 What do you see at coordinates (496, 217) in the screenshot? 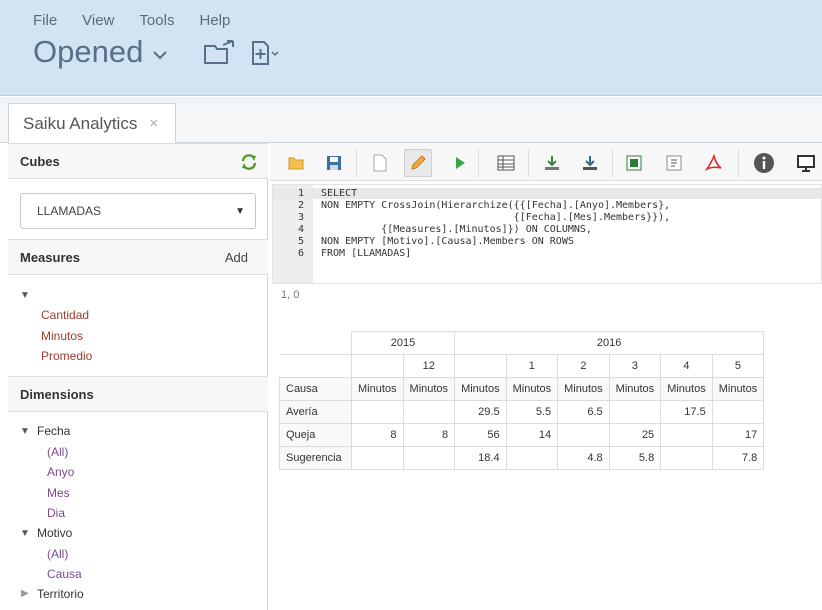
I see `line-code: {[Fecha].[Mes].Members}}),` at bounding box center [496, 217].